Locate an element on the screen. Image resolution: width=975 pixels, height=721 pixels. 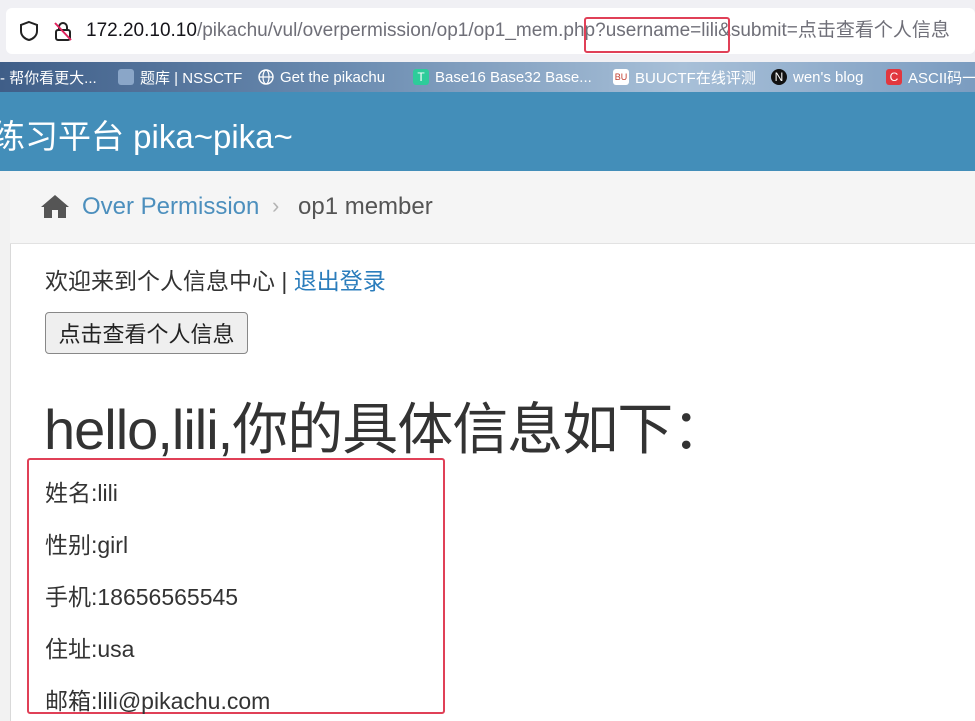
info-label: 住址: is located at coordinates (71, 649).